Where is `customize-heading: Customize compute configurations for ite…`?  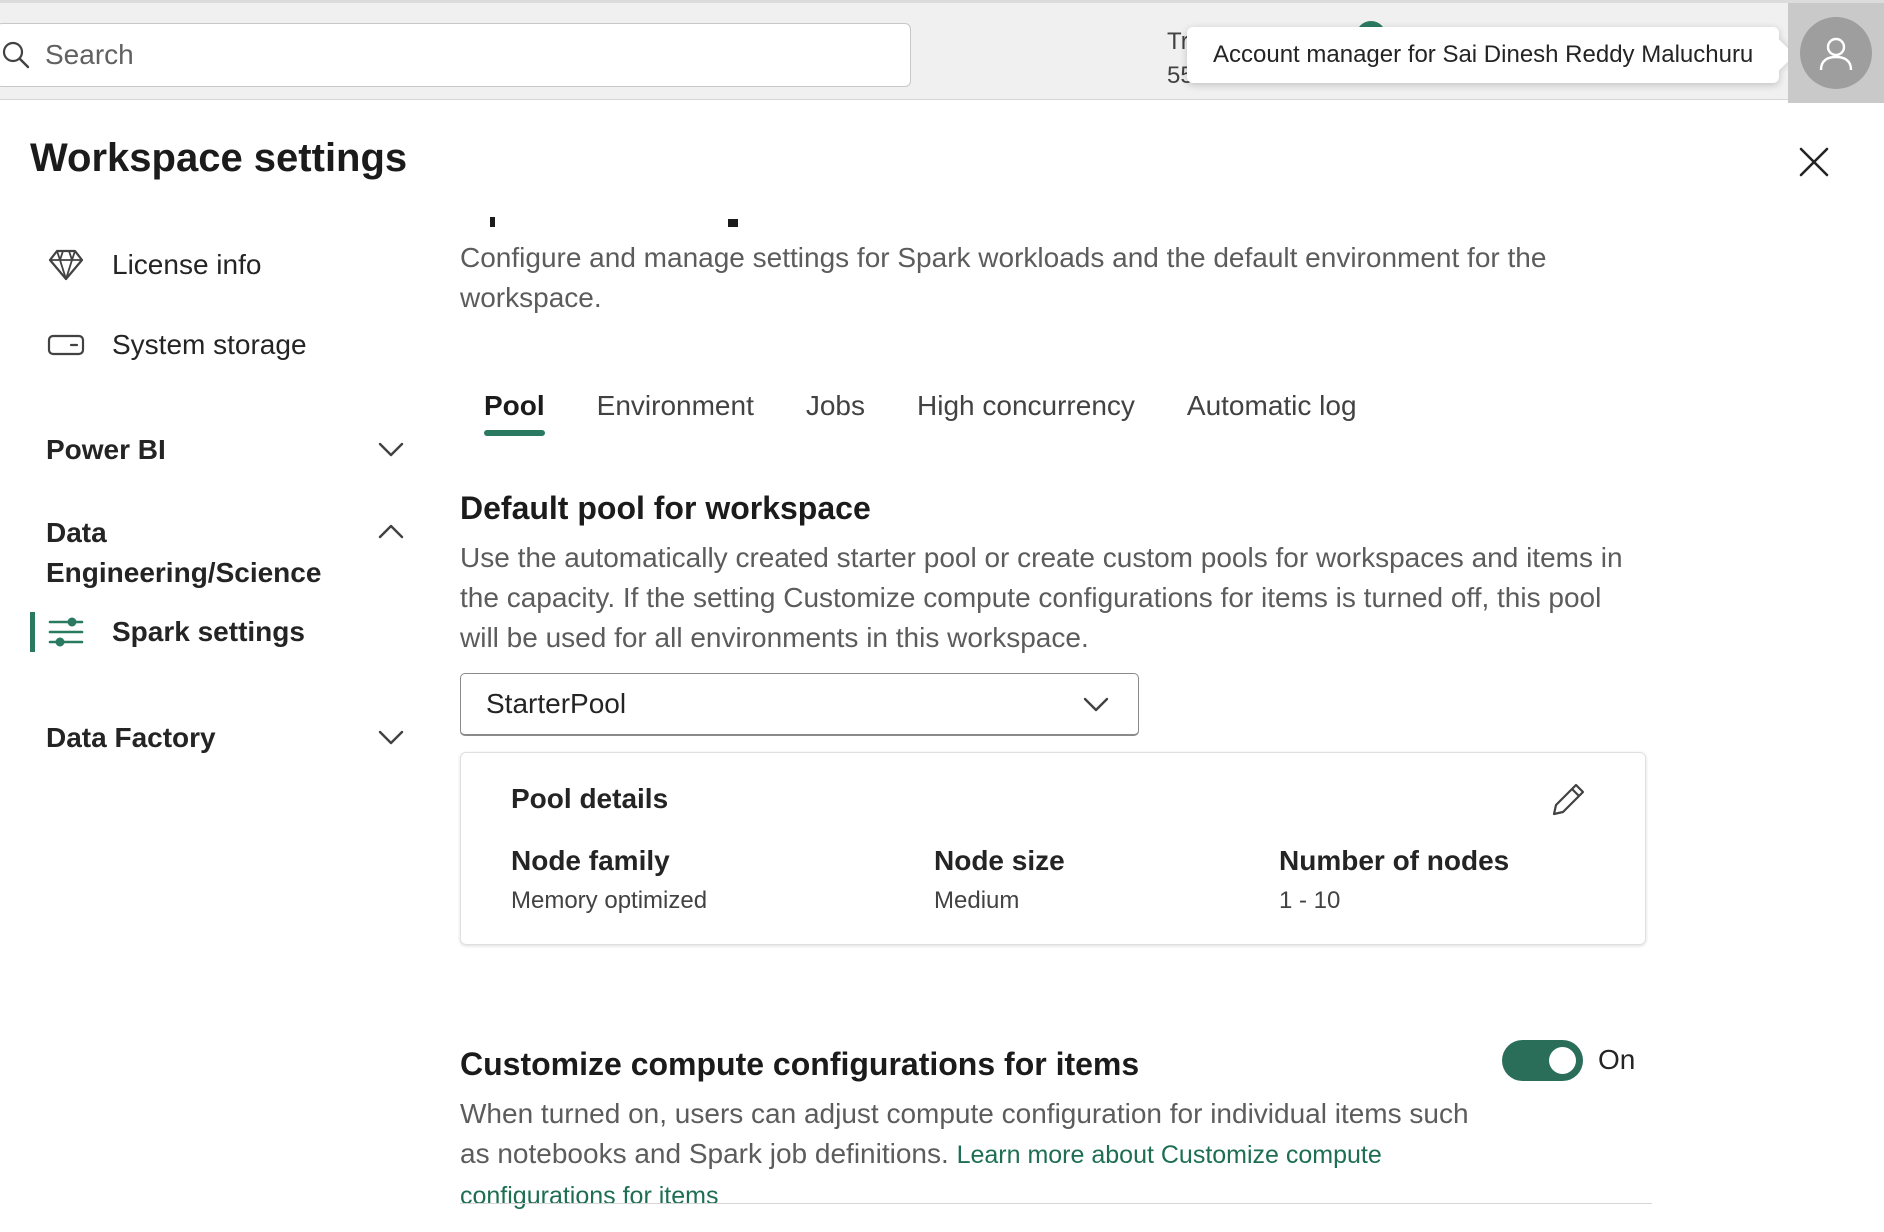
customize-heading: Customize compute configurations for ite… is located at coordinates (800, 1064).